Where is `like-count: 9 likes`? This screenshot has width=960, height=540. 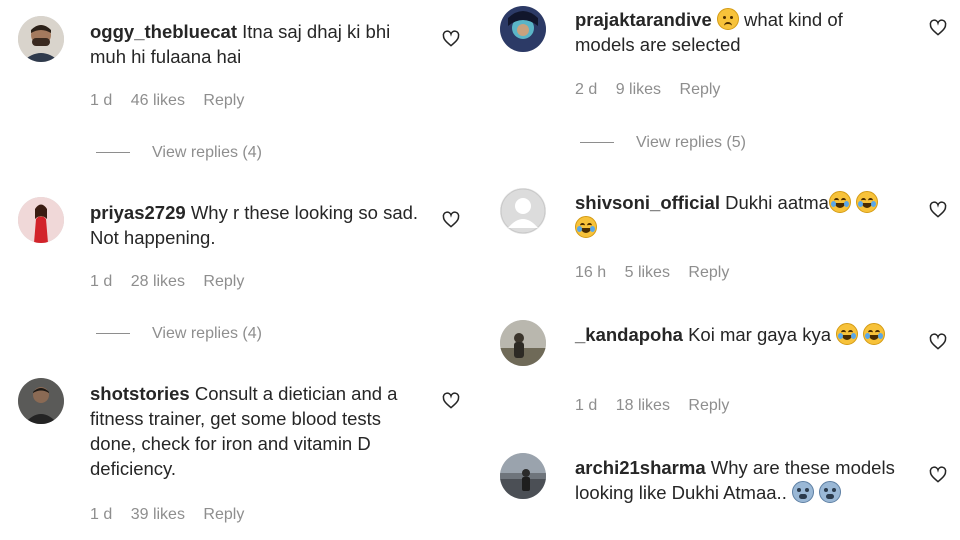
like-count: 9 likes is located at coordinates (638, 89).